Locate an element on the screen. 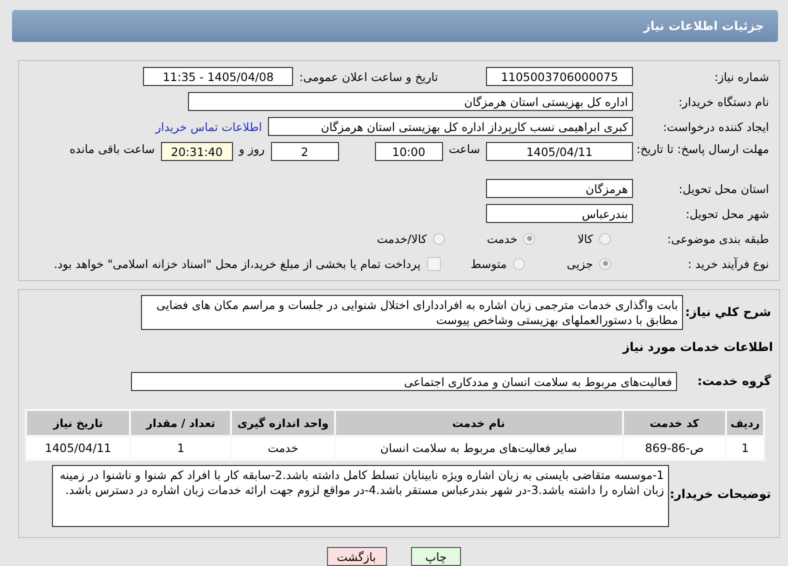 This screenshot has height=566, width=788. field-label: گروه خدمت: is located at coordinates (734, 380).